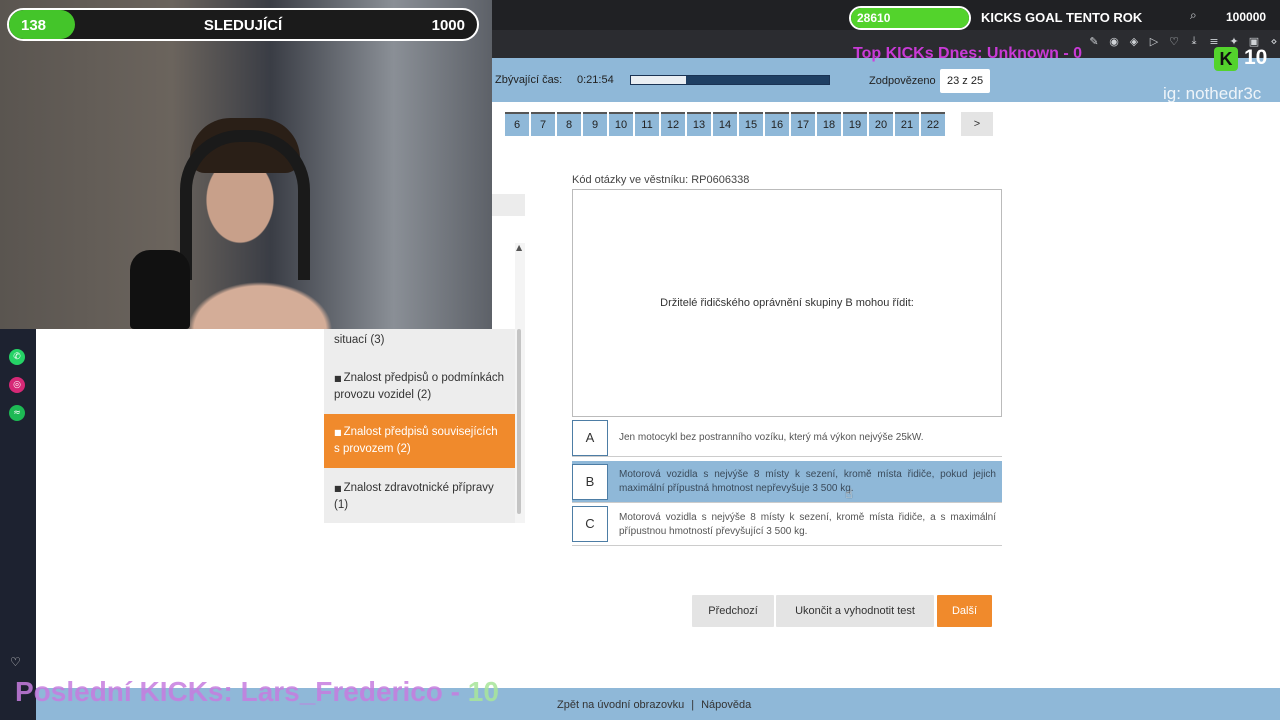  What do you see at coordinates (1134, 41) in the screenshot?
I see `shield-icon: ◈` at bounding box center [1134, 41].